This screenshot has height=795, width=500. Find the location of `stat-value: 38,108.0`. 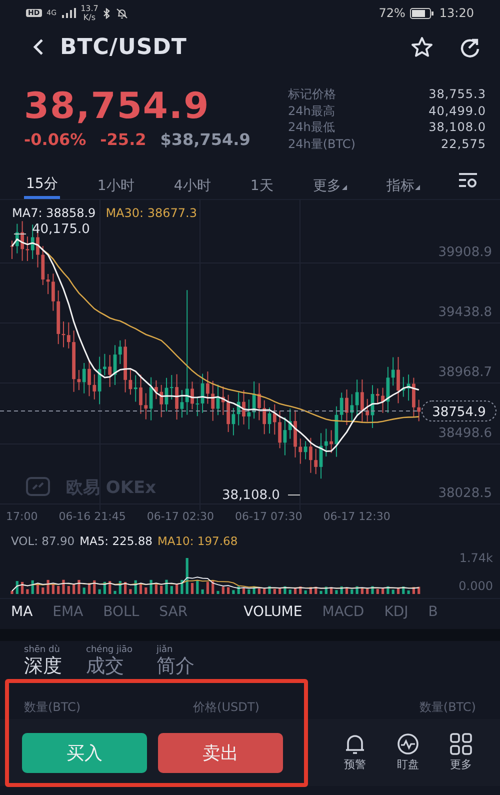

stat-value: 38,108.0 is located at coordinates (457, 127).